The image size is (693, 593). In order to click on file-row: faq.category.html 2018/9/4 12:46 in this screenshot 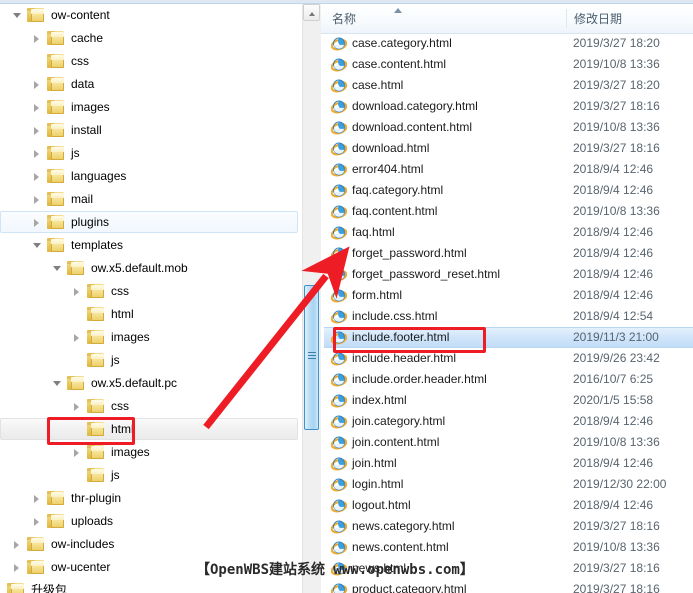, I will do `click(507, 190)`.